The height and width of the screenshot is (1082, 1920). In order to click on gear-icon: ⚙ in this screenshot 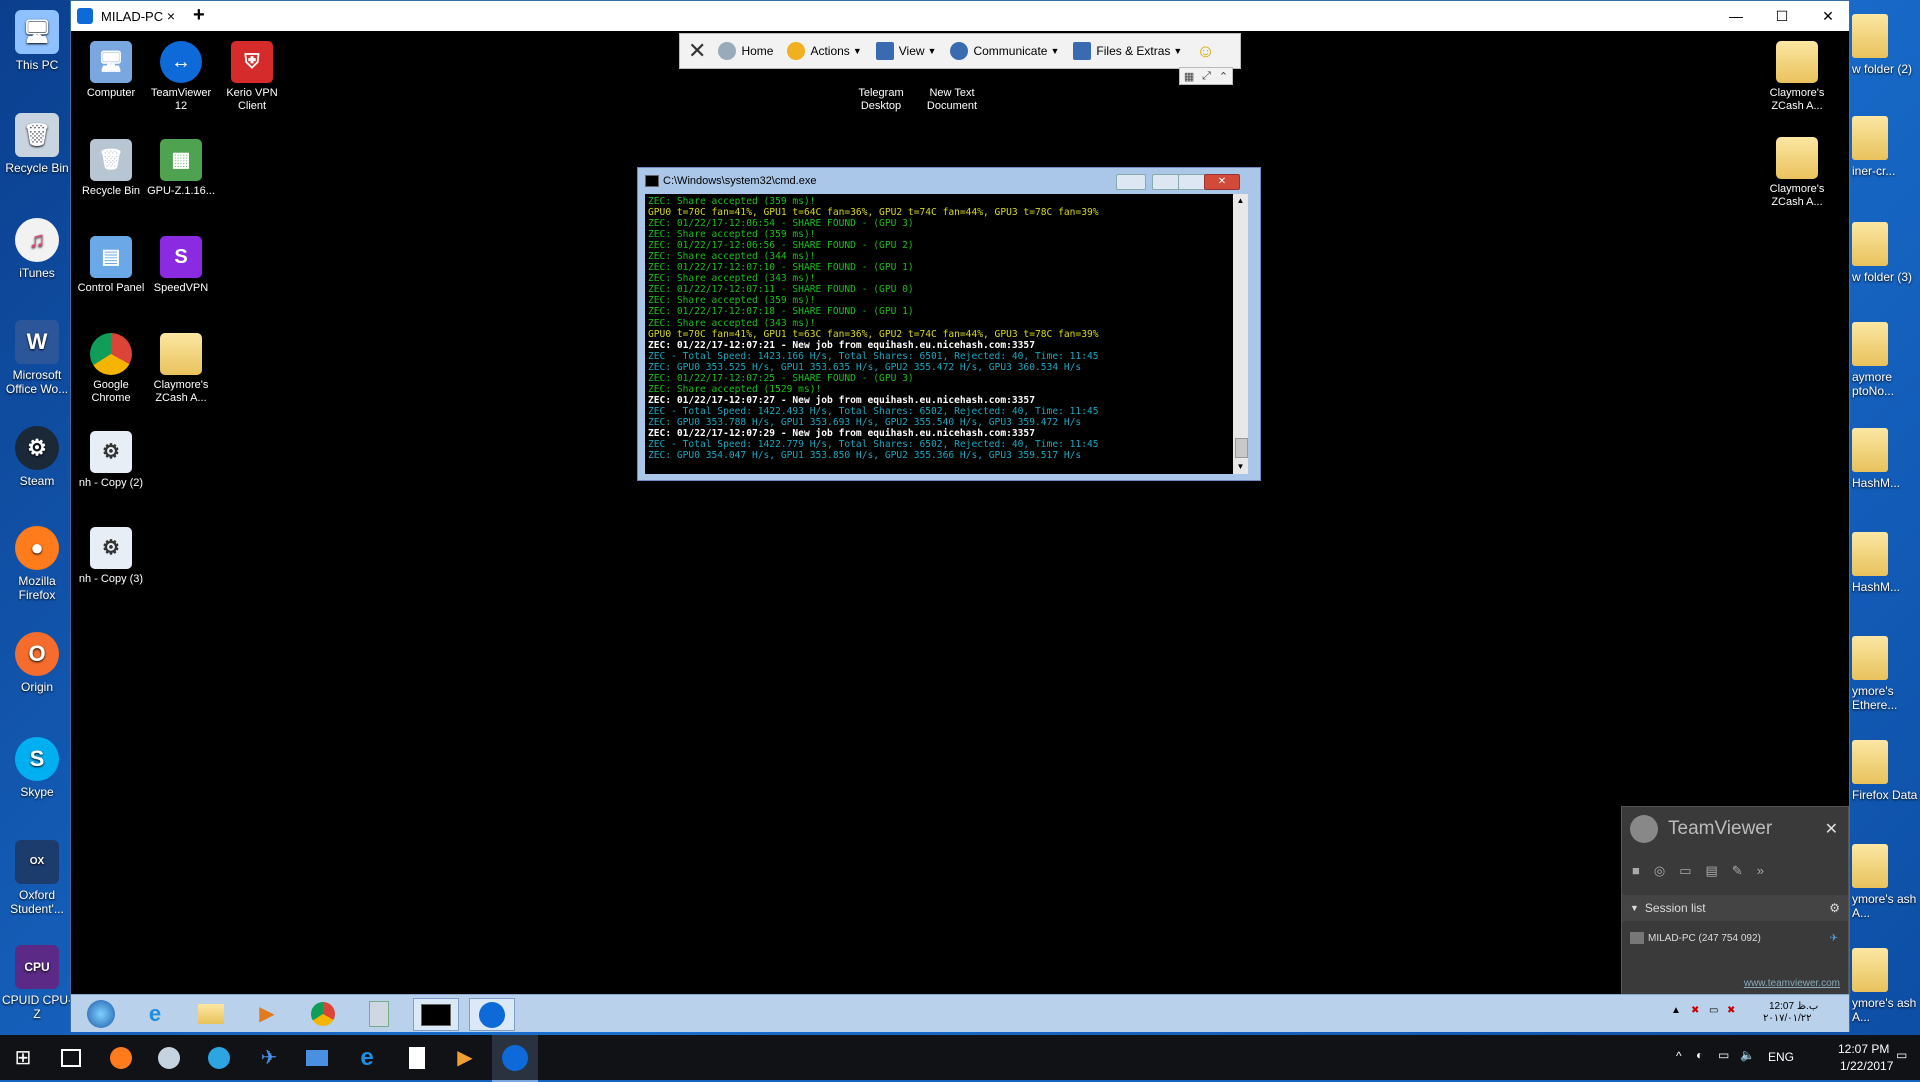, I will do `click(1834, 908)`.